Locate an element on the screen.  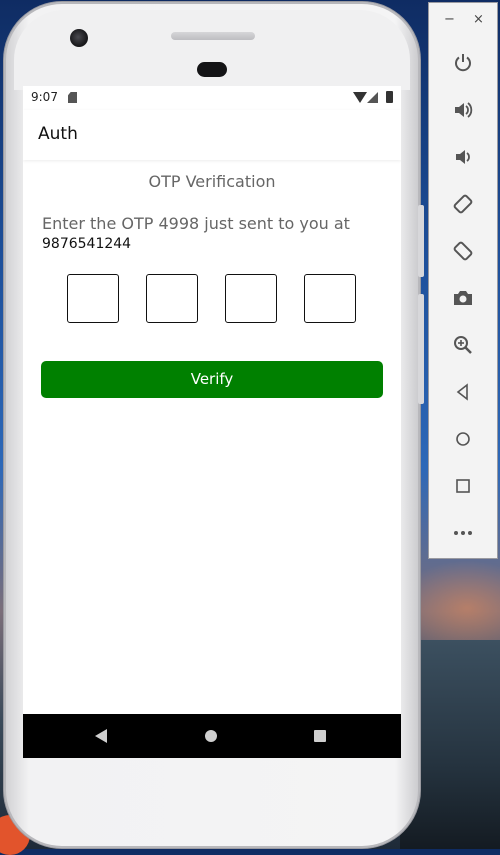
wifi-icon is located at coordinates (360, 97).